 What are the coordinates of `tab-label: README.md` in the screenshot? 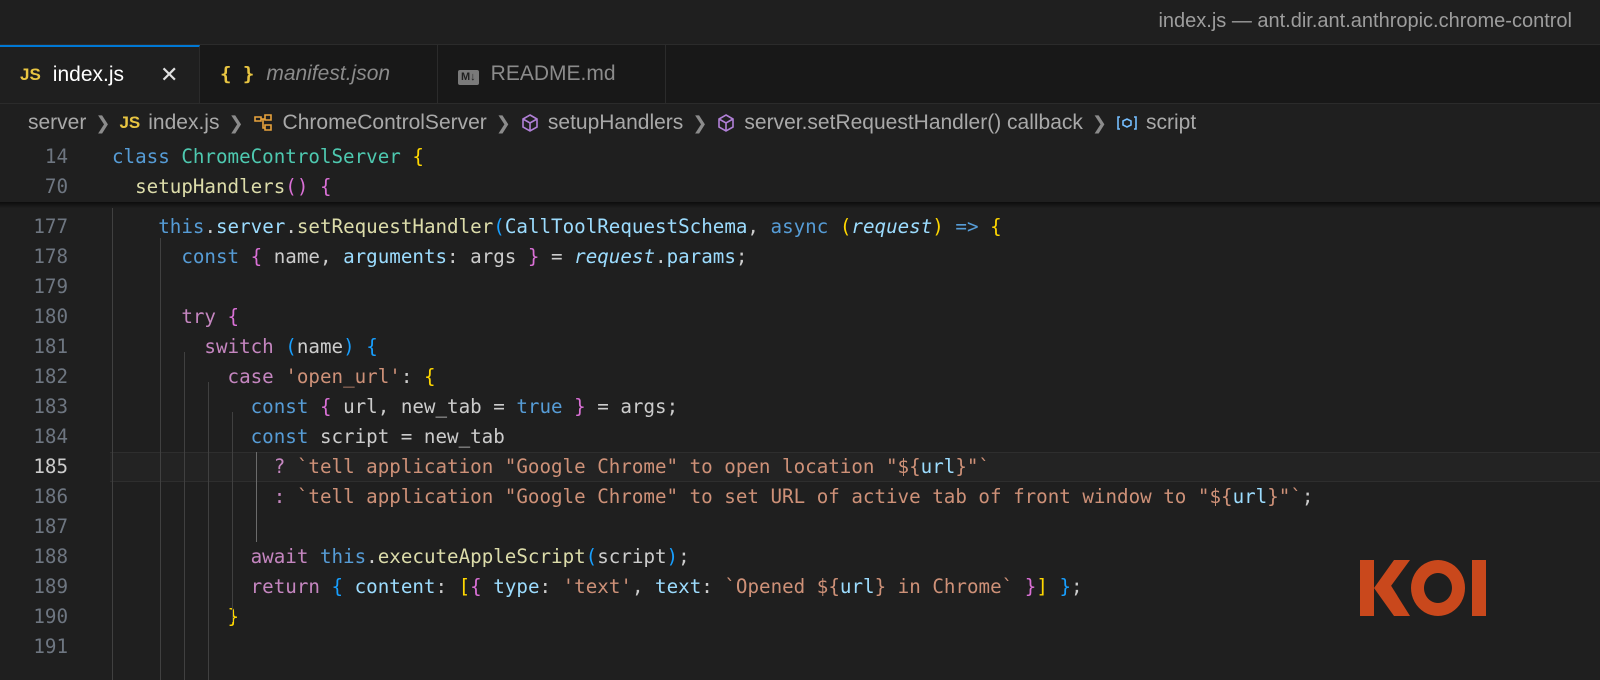 It's located at (553, 73).